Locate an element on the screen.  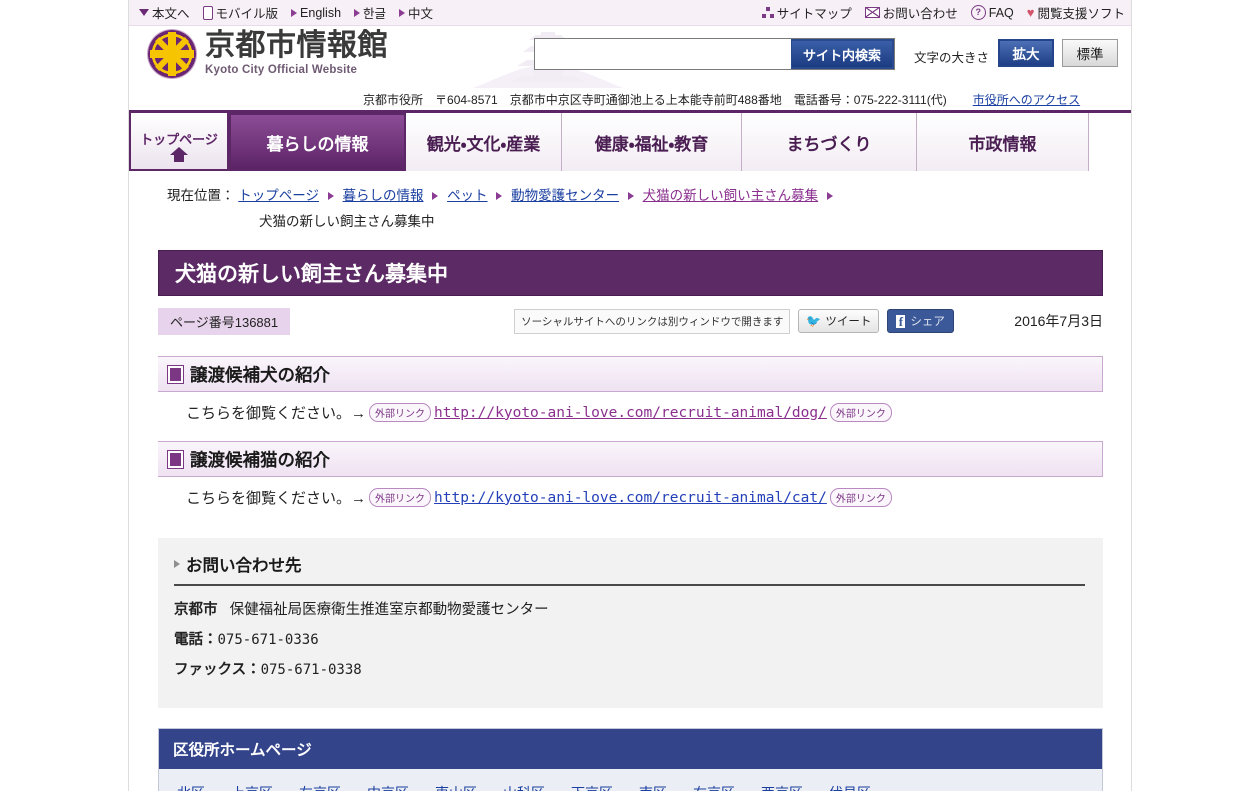
tweet-button: 🐦 ツイート is located at coordinates (839, 321).